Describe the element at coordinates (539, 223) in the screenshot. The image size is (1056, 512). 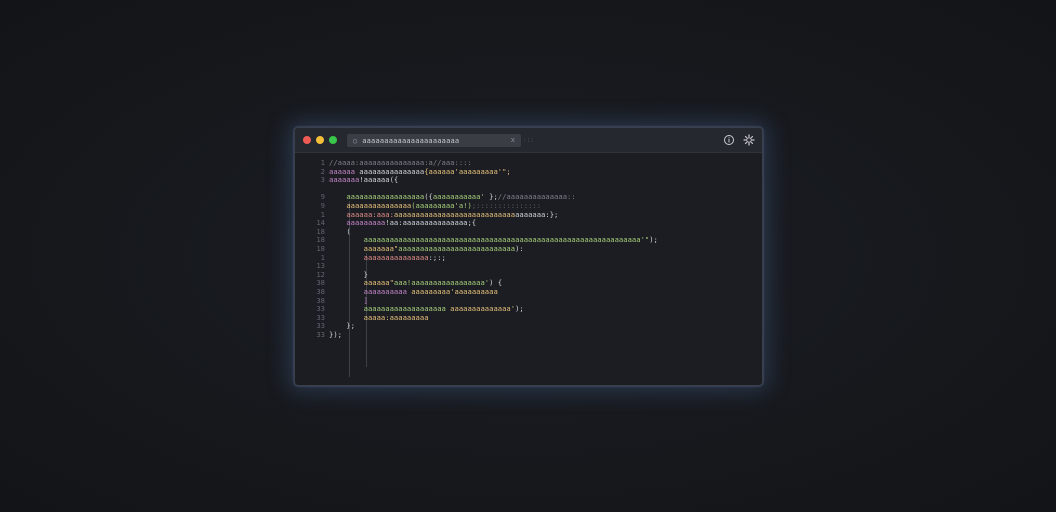
I see `code-line: aaaaaaaaa!aa:aaaaaaaaaaaaaaa;{` at that location.